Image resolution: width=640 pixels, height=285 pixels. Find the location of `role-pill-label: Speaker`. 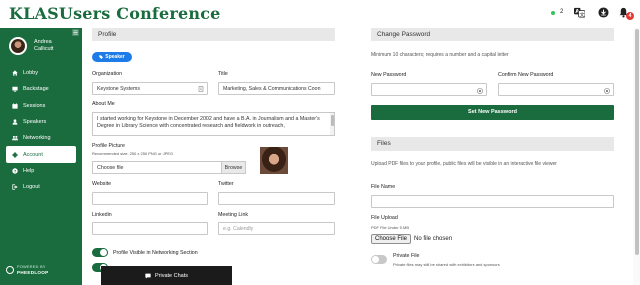

role-pill-label: Speaker is located at coordinates (115, 57).